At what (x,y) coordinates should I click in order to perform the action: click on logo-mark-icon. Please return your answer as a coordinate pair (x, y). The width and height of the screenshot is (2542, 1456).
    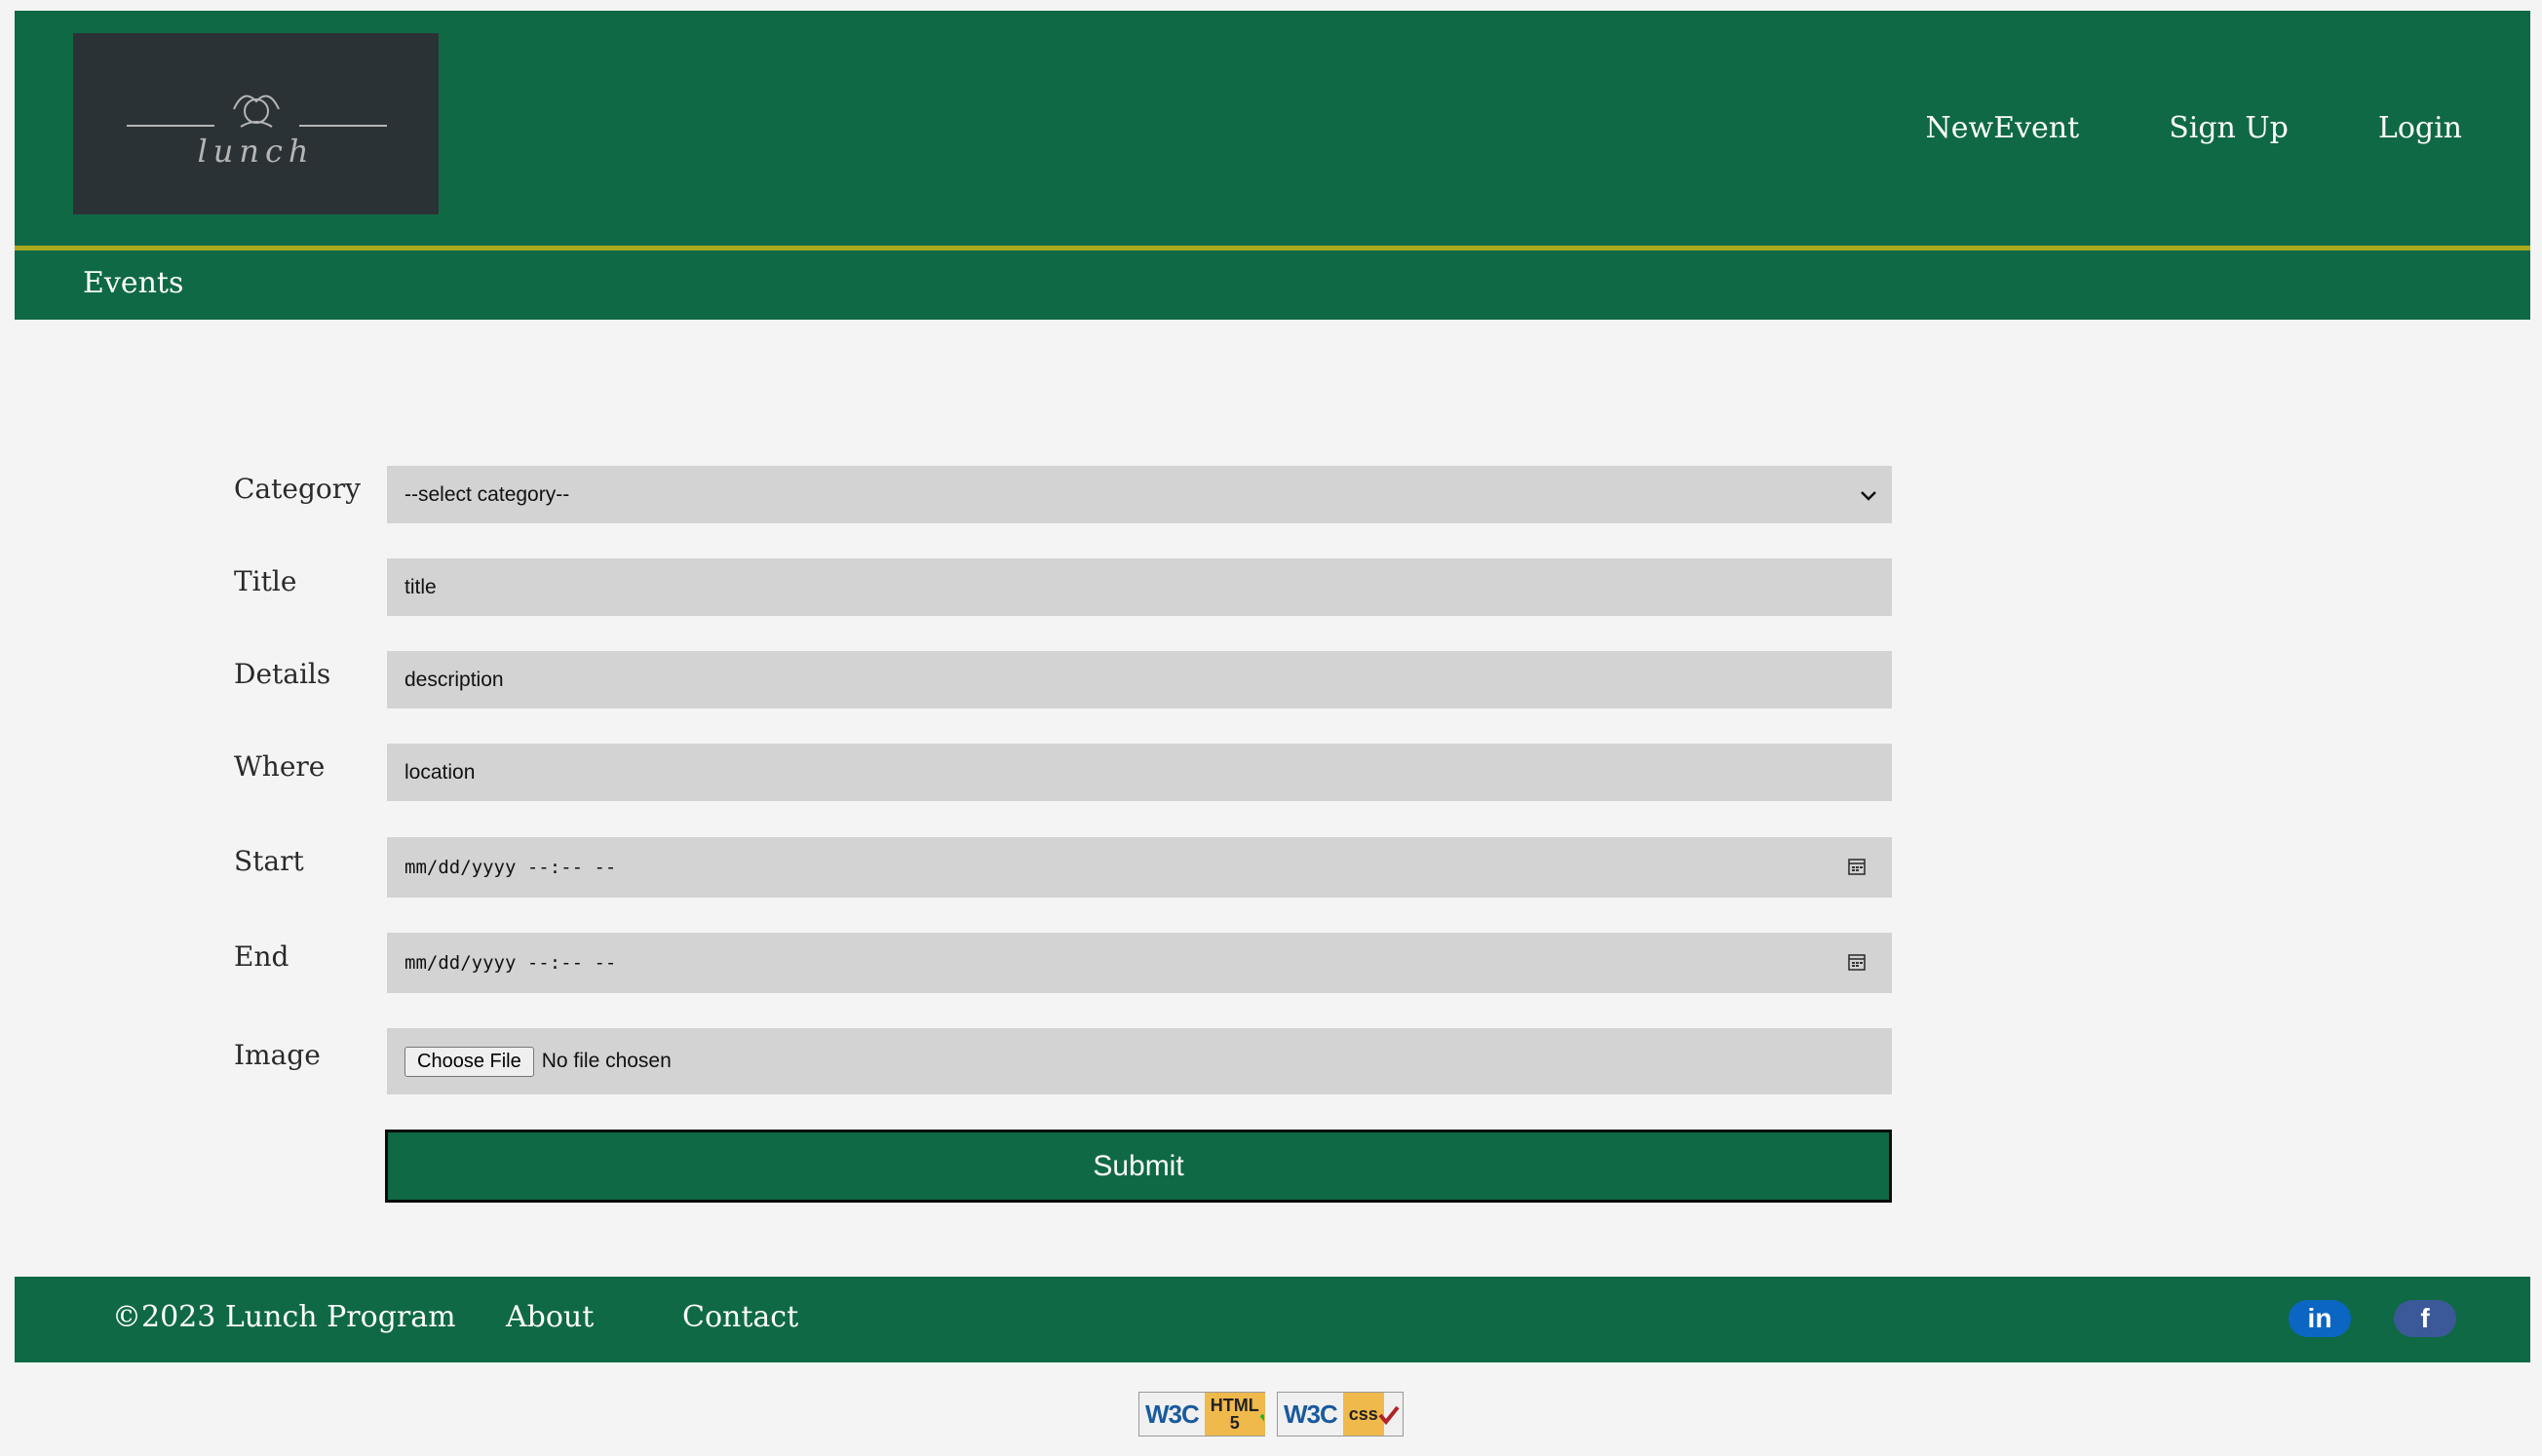
    Looking at the image, I should click on (257, 111).